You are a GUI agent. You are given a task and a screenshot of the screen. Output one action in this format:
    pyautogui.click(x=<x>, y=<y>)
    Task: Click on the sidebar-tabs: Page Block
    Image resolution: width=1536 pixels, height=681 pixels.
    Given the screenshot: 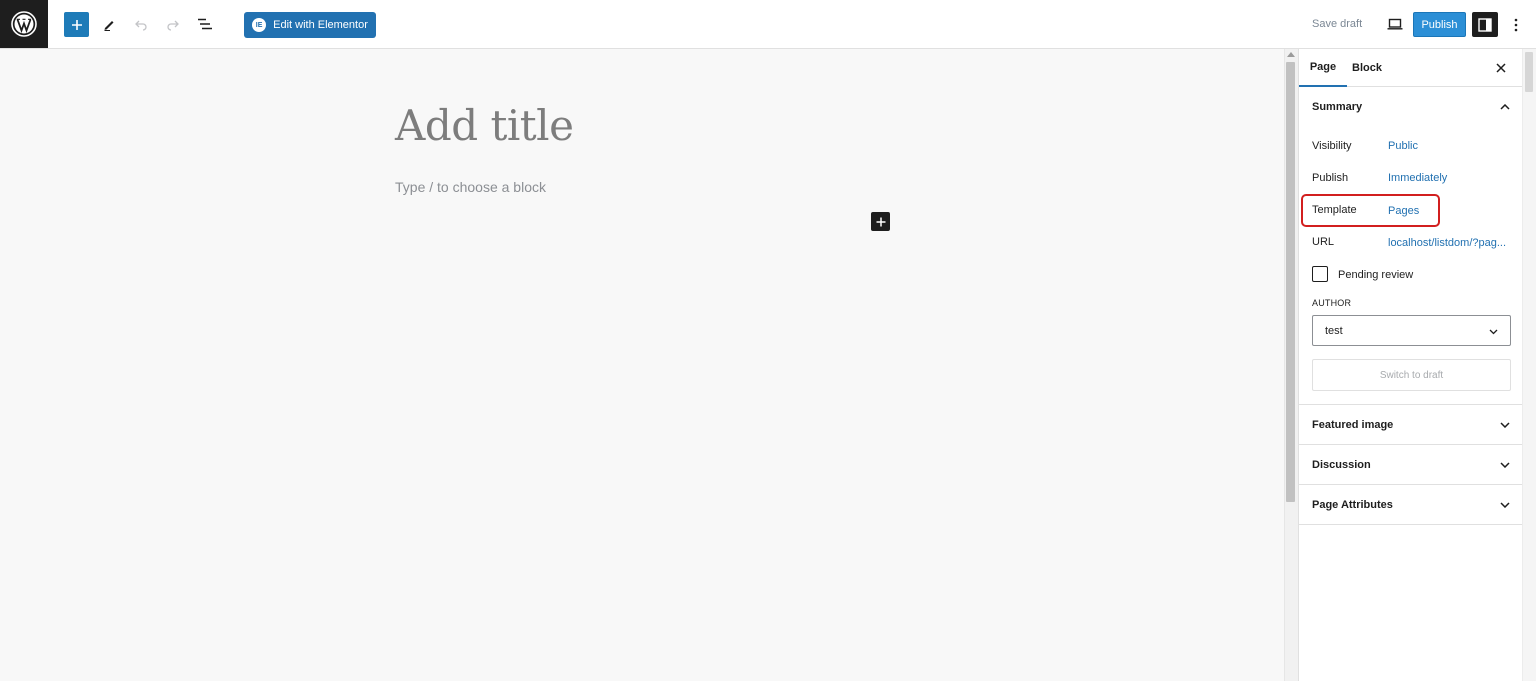 What is the action you would take?
    pyautogui.click(x=1411, y=68)
    